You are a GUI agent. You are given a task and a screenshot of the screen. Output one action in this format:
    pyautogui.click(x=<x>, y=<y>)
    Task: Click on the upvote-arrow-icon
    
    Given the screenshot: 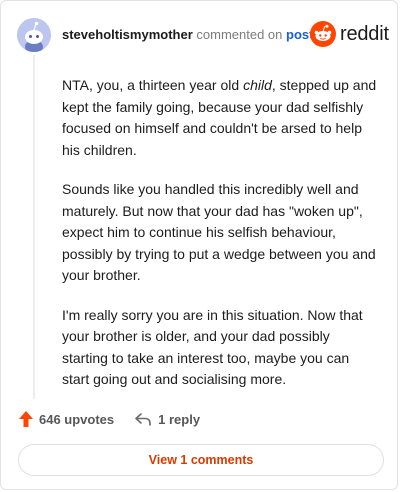 What is the action you would take?
    pyautogui.click(x=26, y=419)
    